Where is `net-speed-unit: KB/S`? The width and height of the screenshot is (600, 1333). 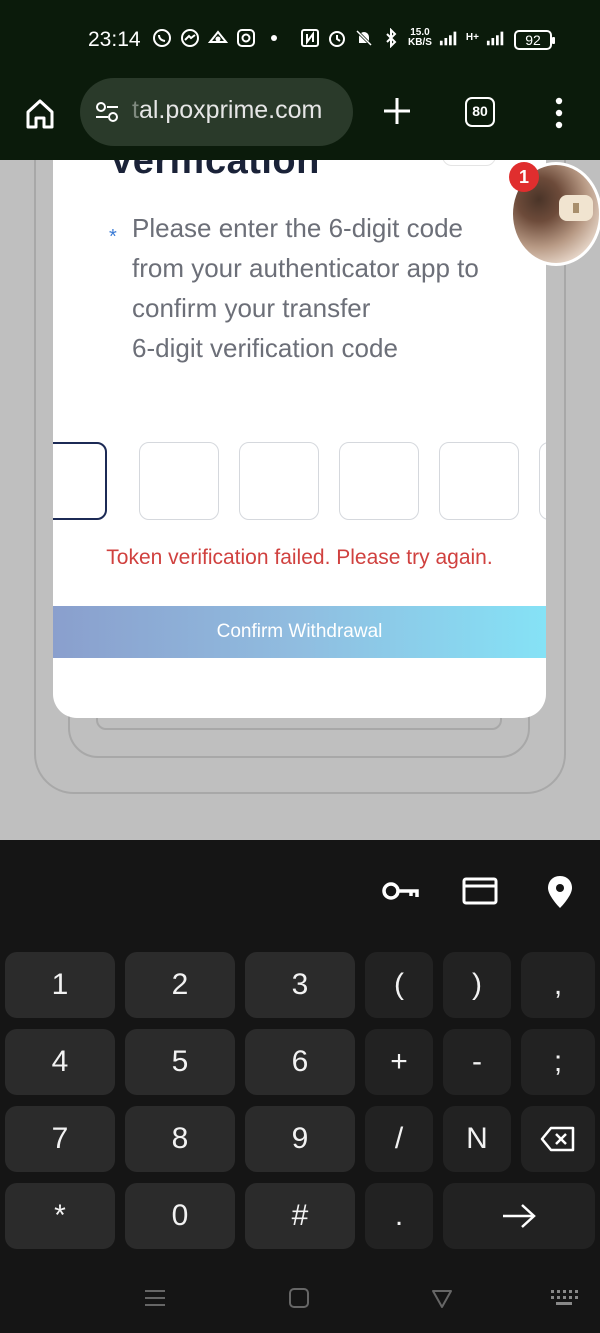
net-speed-unit: KB/S is located at coordinates (420, 42).